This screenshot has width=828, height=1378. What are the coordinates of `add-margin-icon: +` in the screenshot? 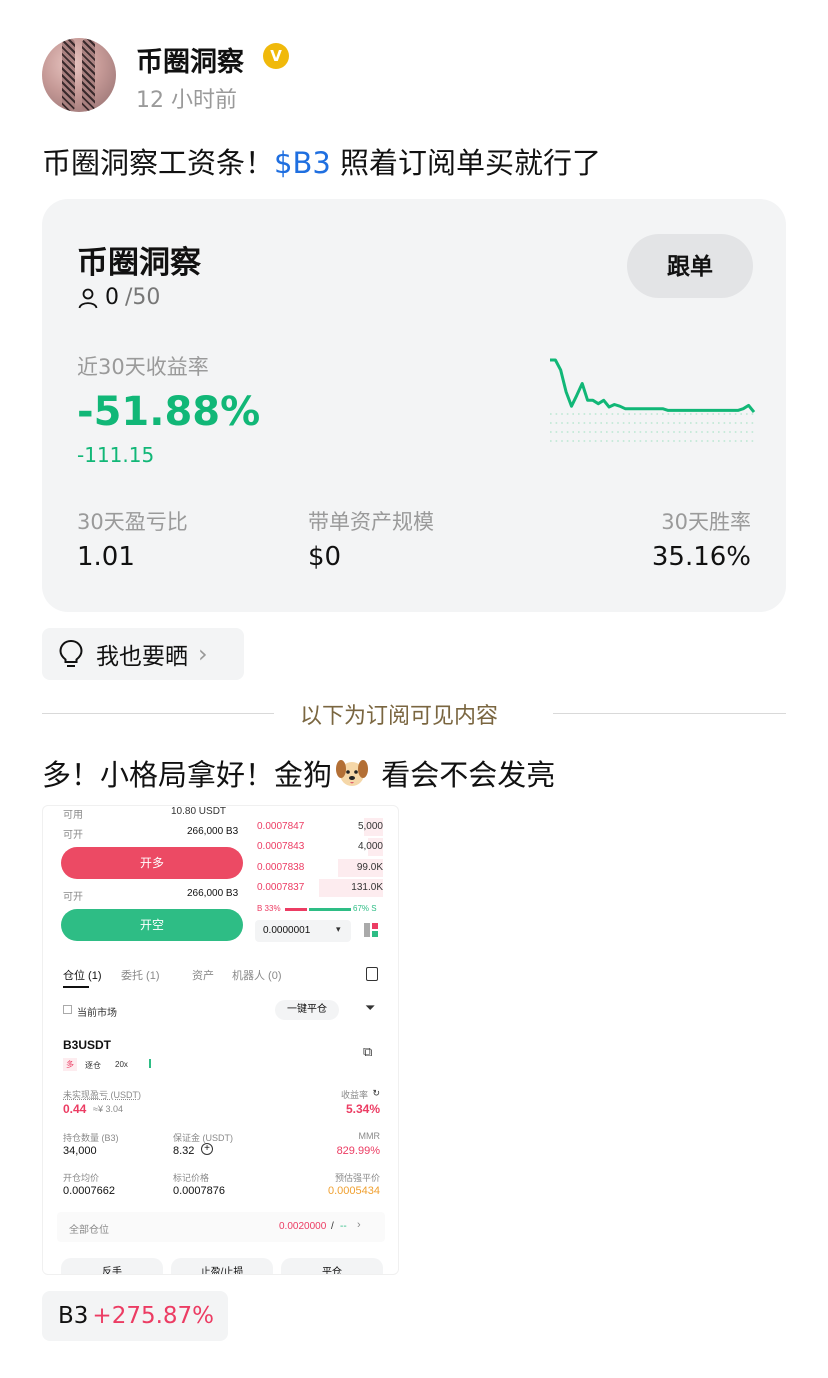 It's located at (207, 1149).